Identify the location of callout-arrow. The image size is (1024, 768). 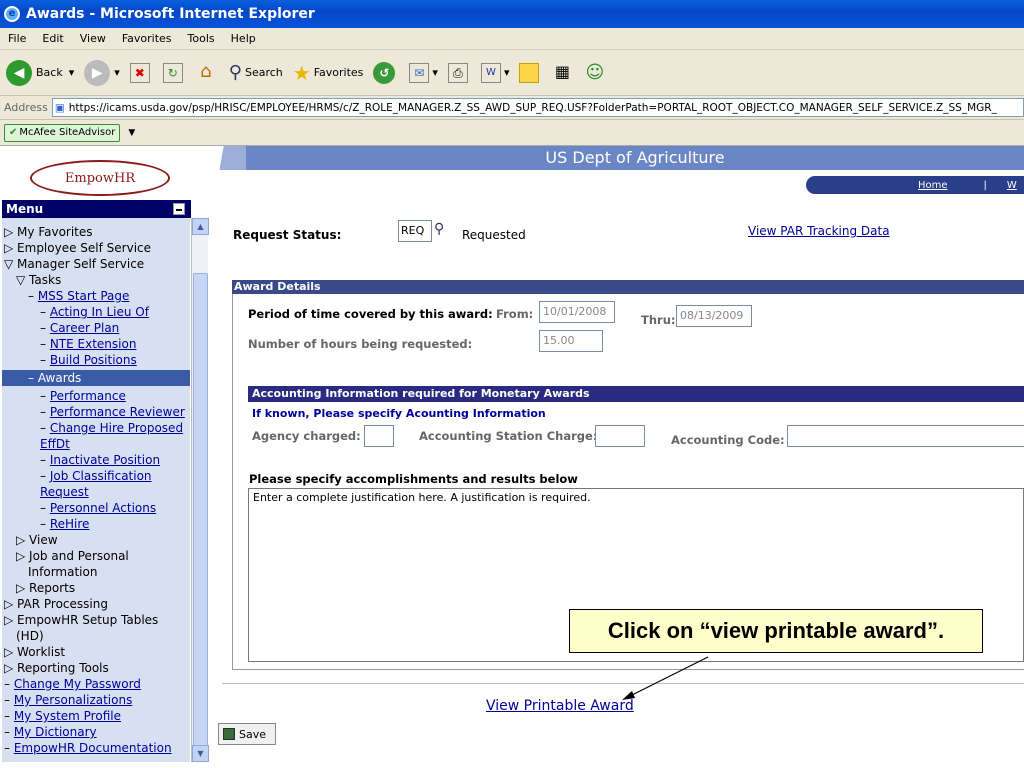
(665, 678).